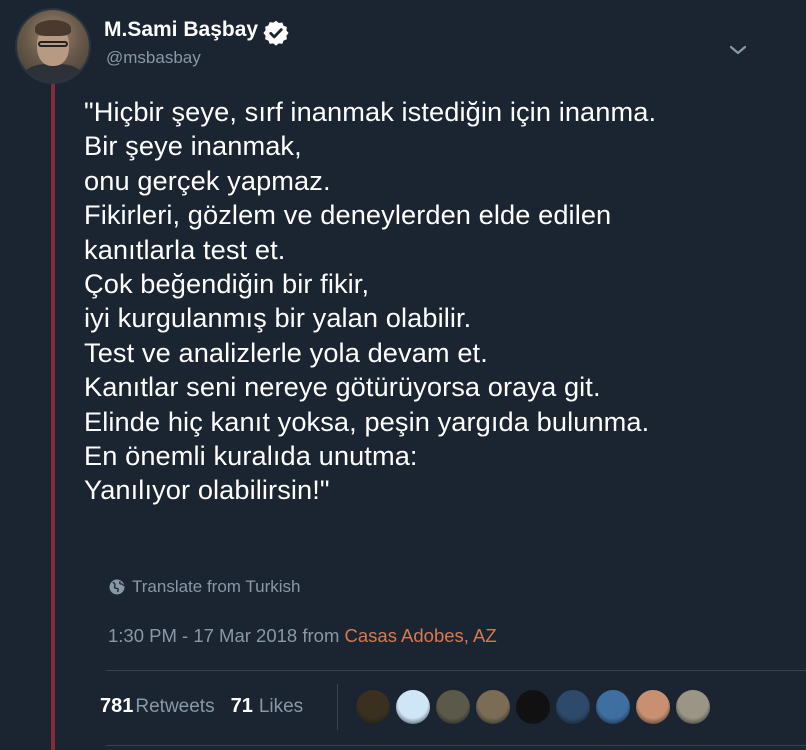 The height and width of the screenshot is (750, 806). I want to click on tweet-location: Casas Adobes, AZ, so click(421, 635).